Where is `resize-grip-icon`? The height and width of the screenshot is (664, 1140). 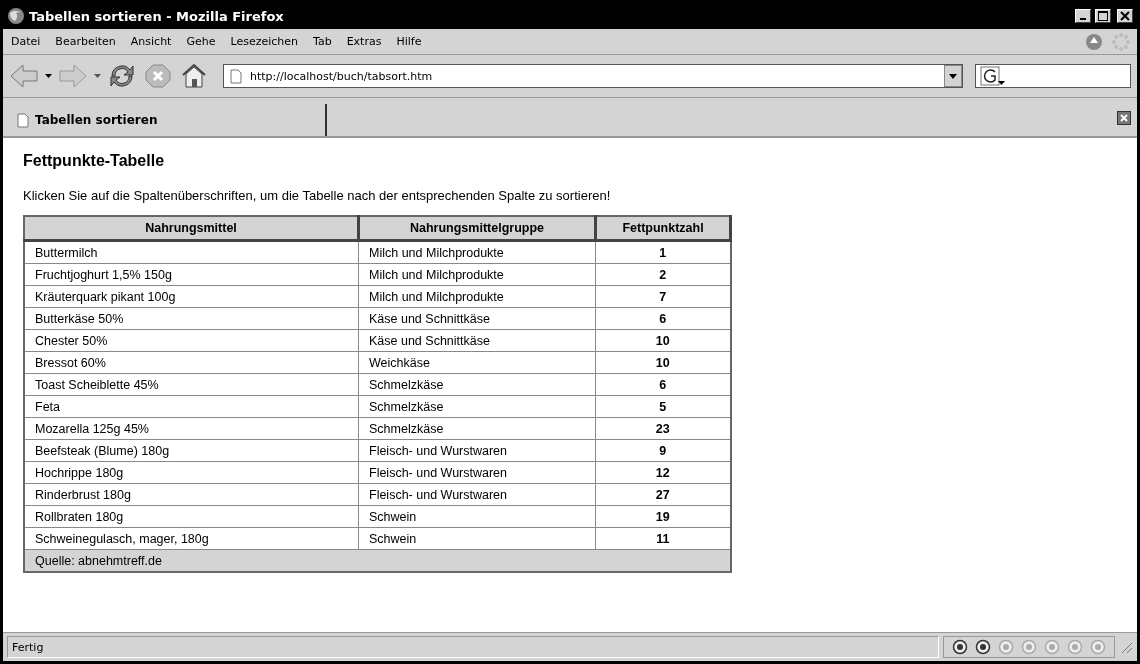
resize-grip-icon is located at coordinates (1126, 647).